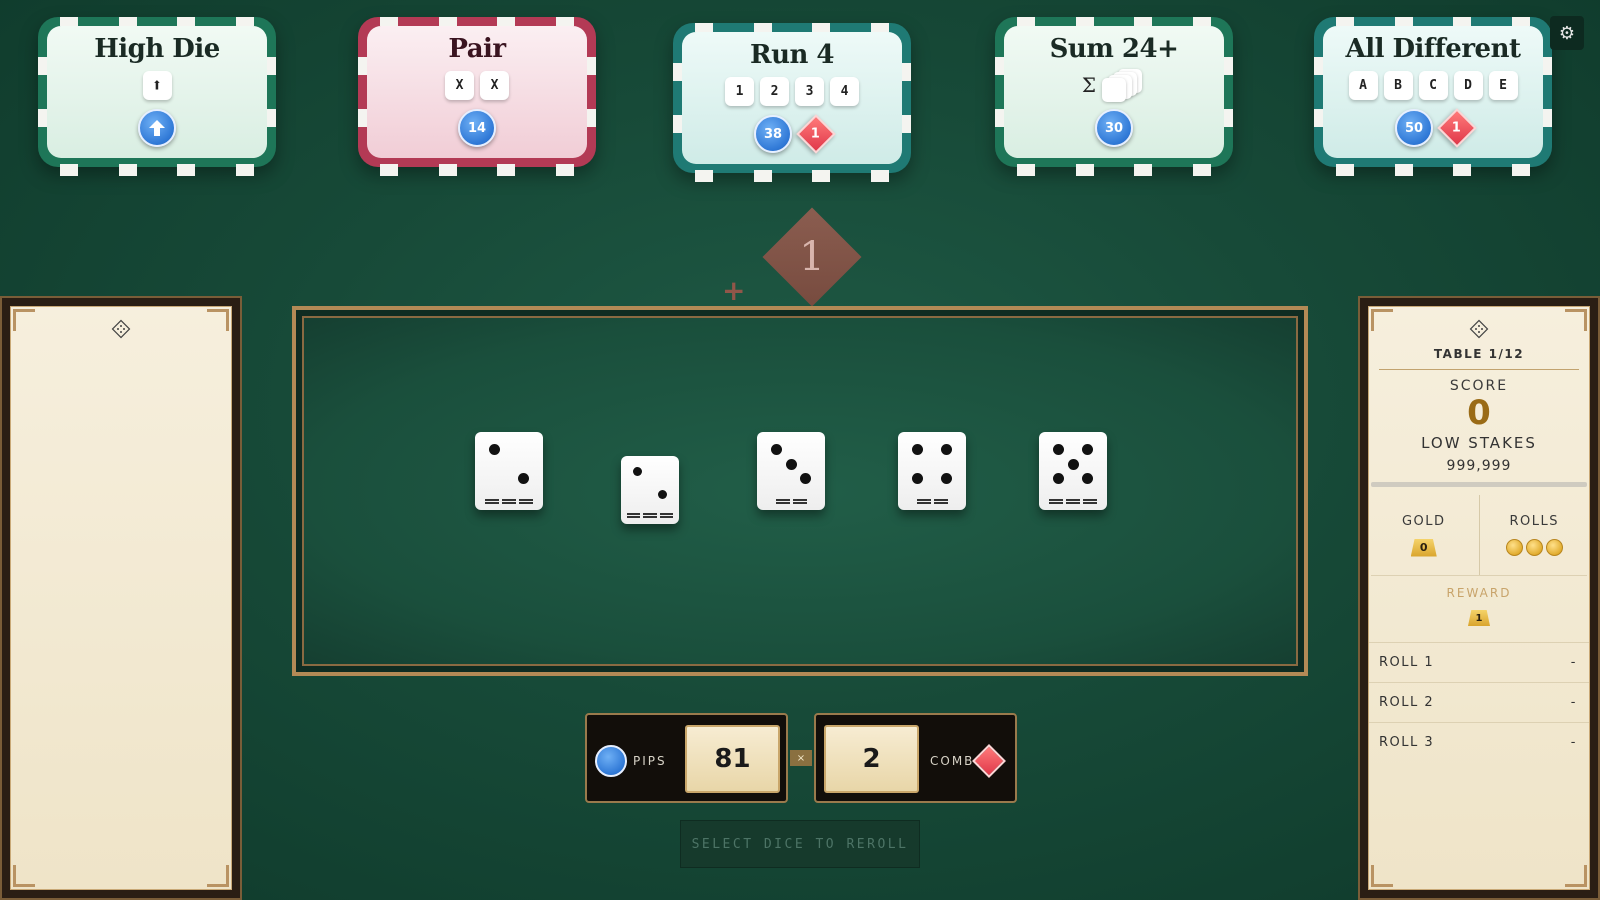  Describe the element at coordinates (1503, 85) in the screenshot. I see `glyph: E` at that location.